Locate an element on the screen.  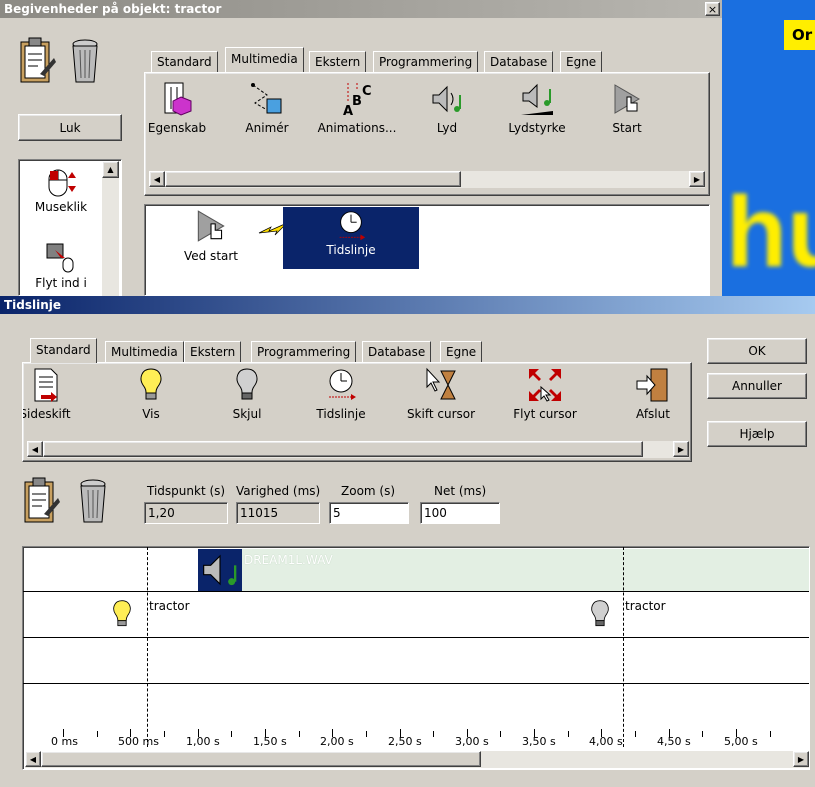
event-item-museklik: Museklik is located at coordinates (61, 194).